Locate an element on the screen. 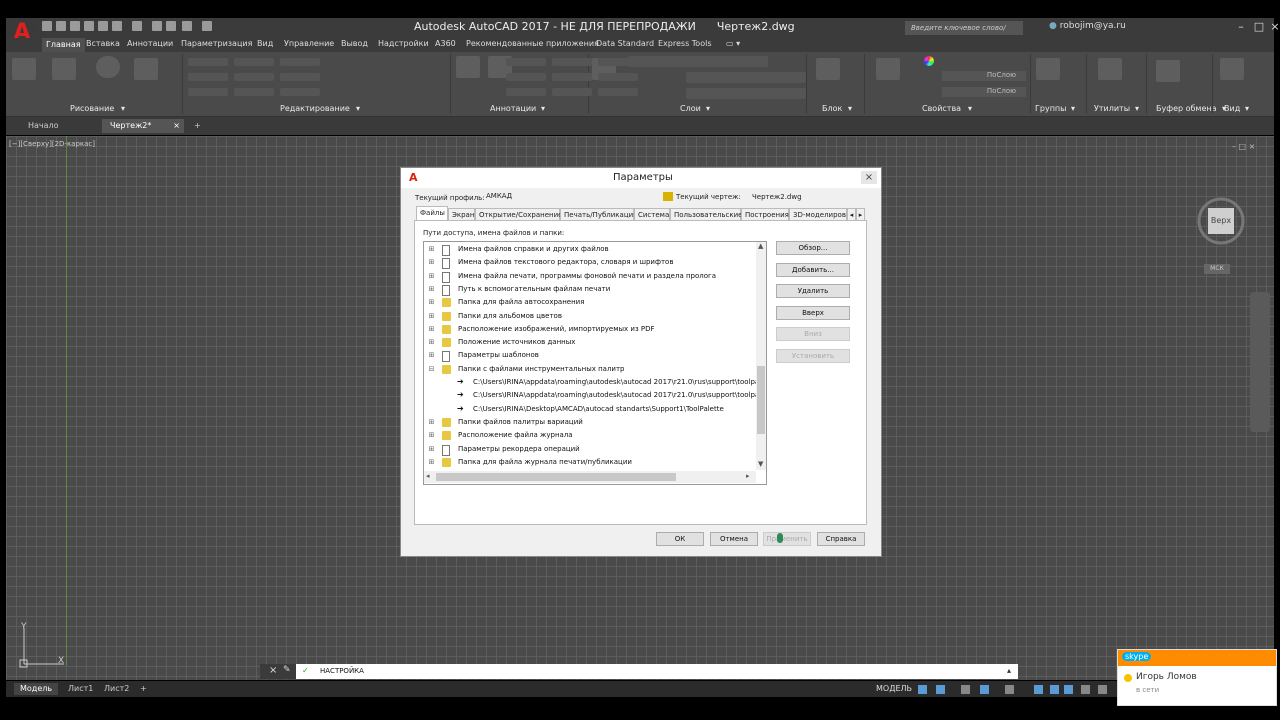  collapse-icon: ⊟ is located at coordinates (431, 369).